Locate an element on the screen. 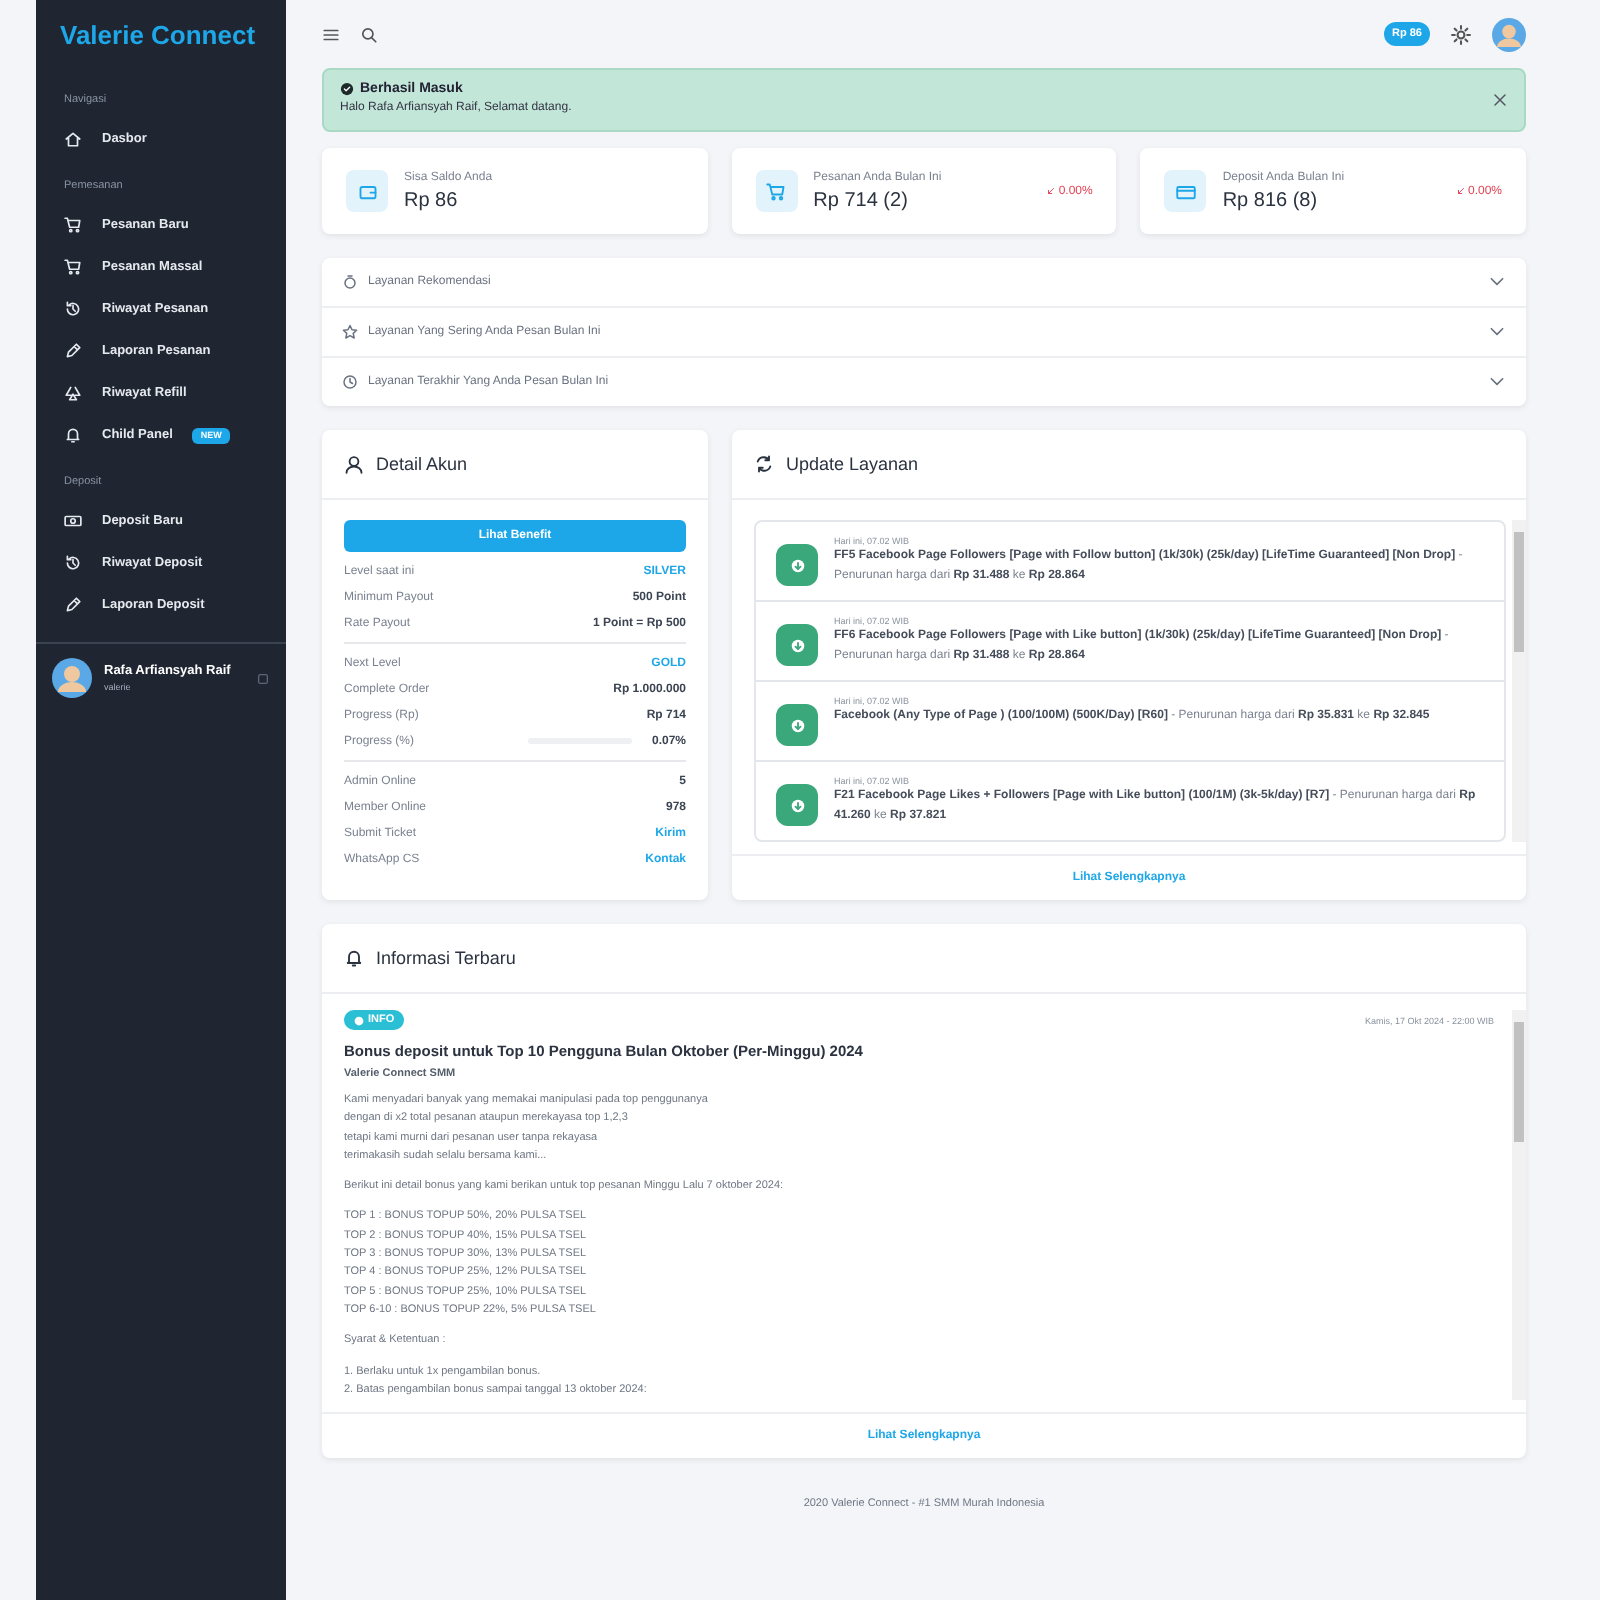  stat-value: Rp 816 (8) is located at coordinates (1271, 200).